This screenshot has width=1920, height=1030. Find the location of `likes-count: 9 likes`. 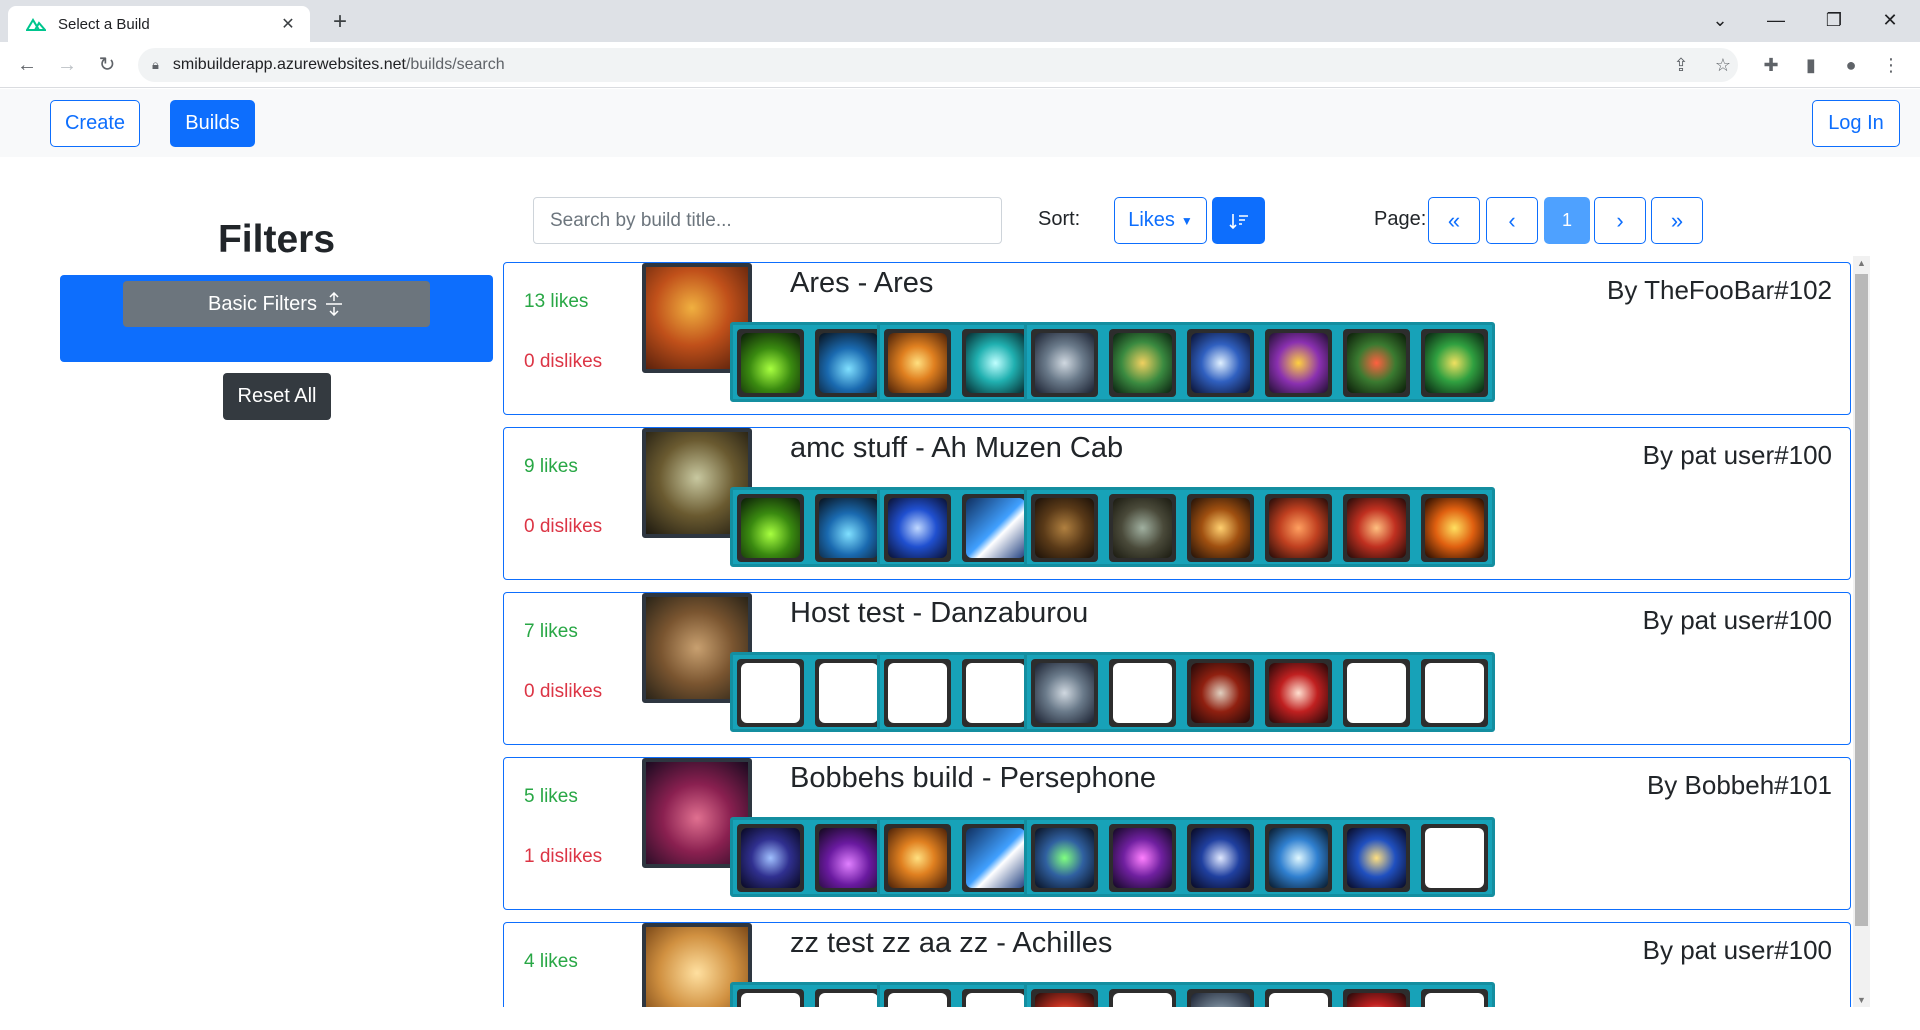

likes-count: 9 likes is located at coordinates (551, 466).